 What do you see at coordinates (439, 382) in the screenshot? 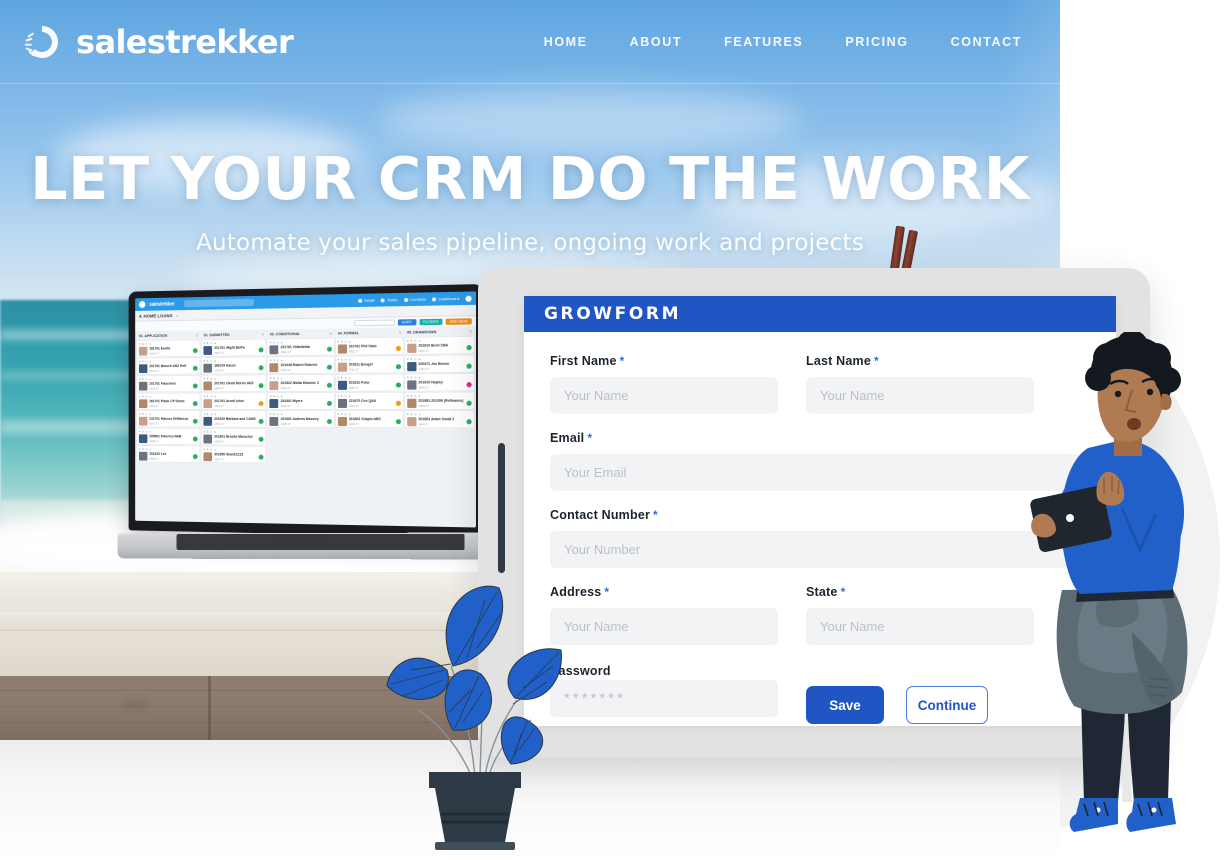
I see `crm-deal-card: # $ ◷ ● 201610 Hopley 1608.17` at bounding box center [439, 382].